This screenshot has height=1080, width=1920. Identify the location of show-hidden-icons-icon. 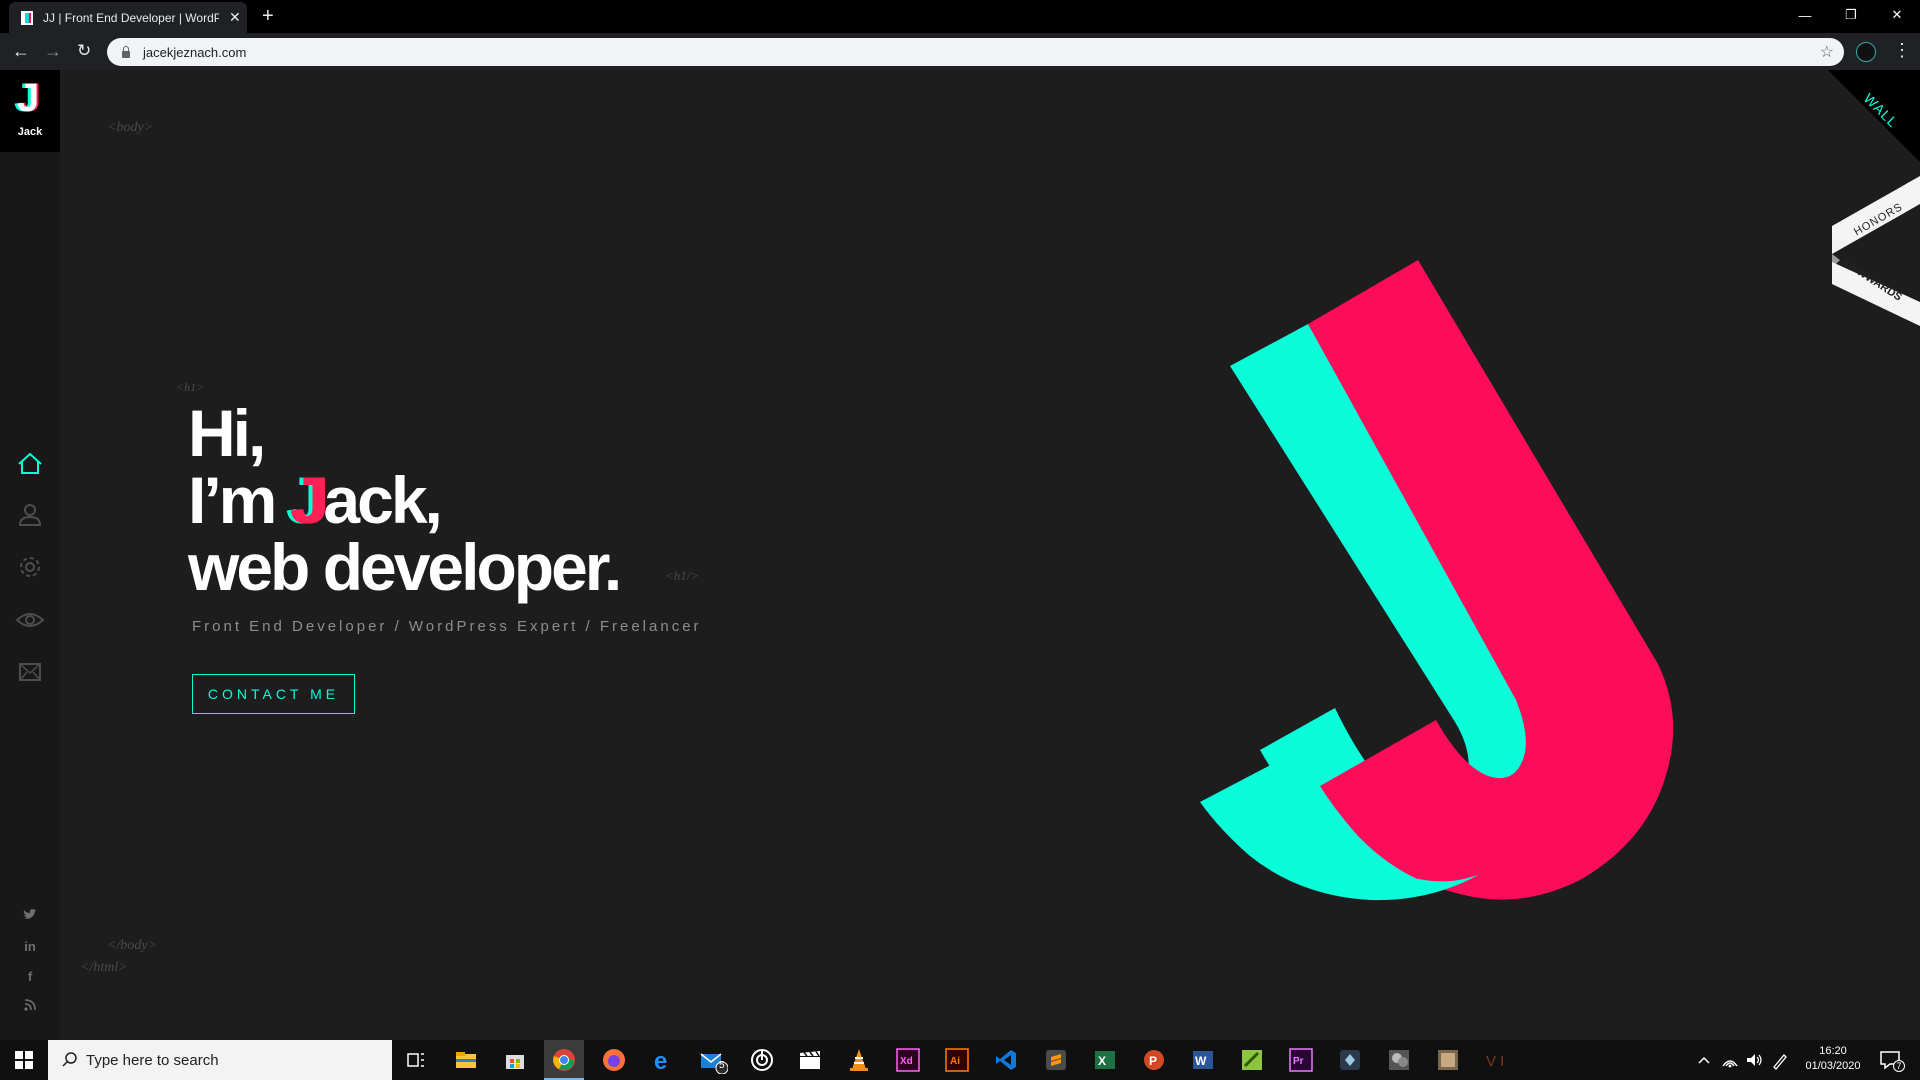
(1704, 1060).